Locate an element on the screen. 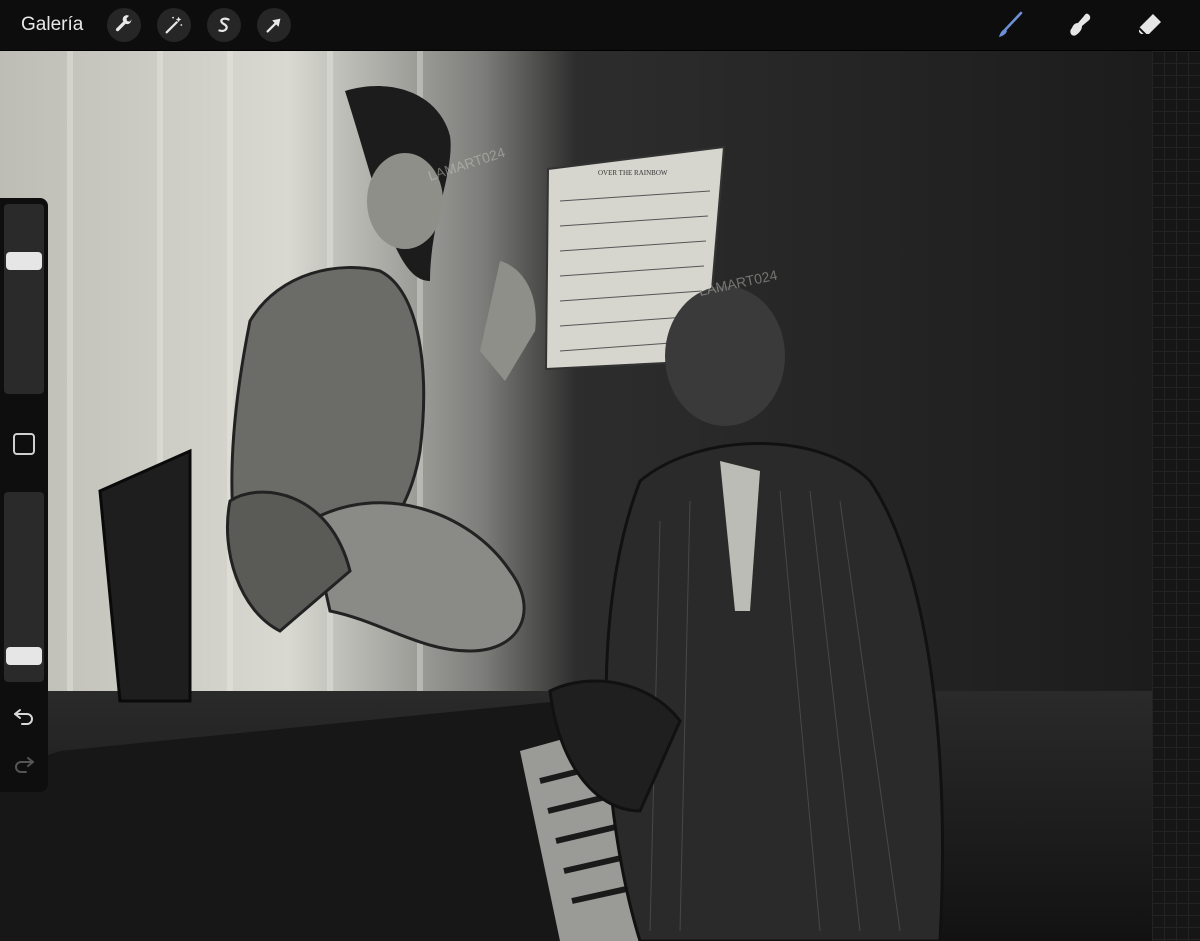 This screenshot has height=941, width=1200. brush-size-thumb is located at coordinates (24, 261).